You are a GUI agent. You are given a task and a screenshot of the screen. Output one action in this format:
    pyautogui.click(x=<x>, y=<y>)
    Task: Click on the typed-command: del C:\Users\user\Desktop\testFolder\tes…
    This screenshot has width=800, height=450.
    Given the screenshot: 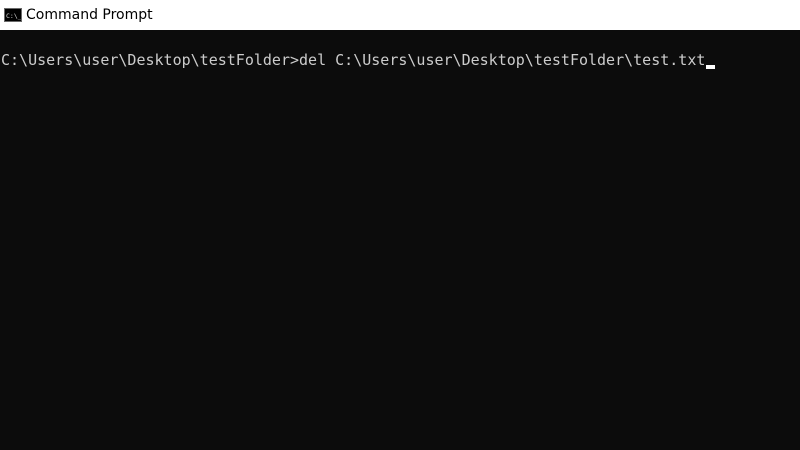 What is the action you would take?
    pyautogui.click(x=502, y=60)
    